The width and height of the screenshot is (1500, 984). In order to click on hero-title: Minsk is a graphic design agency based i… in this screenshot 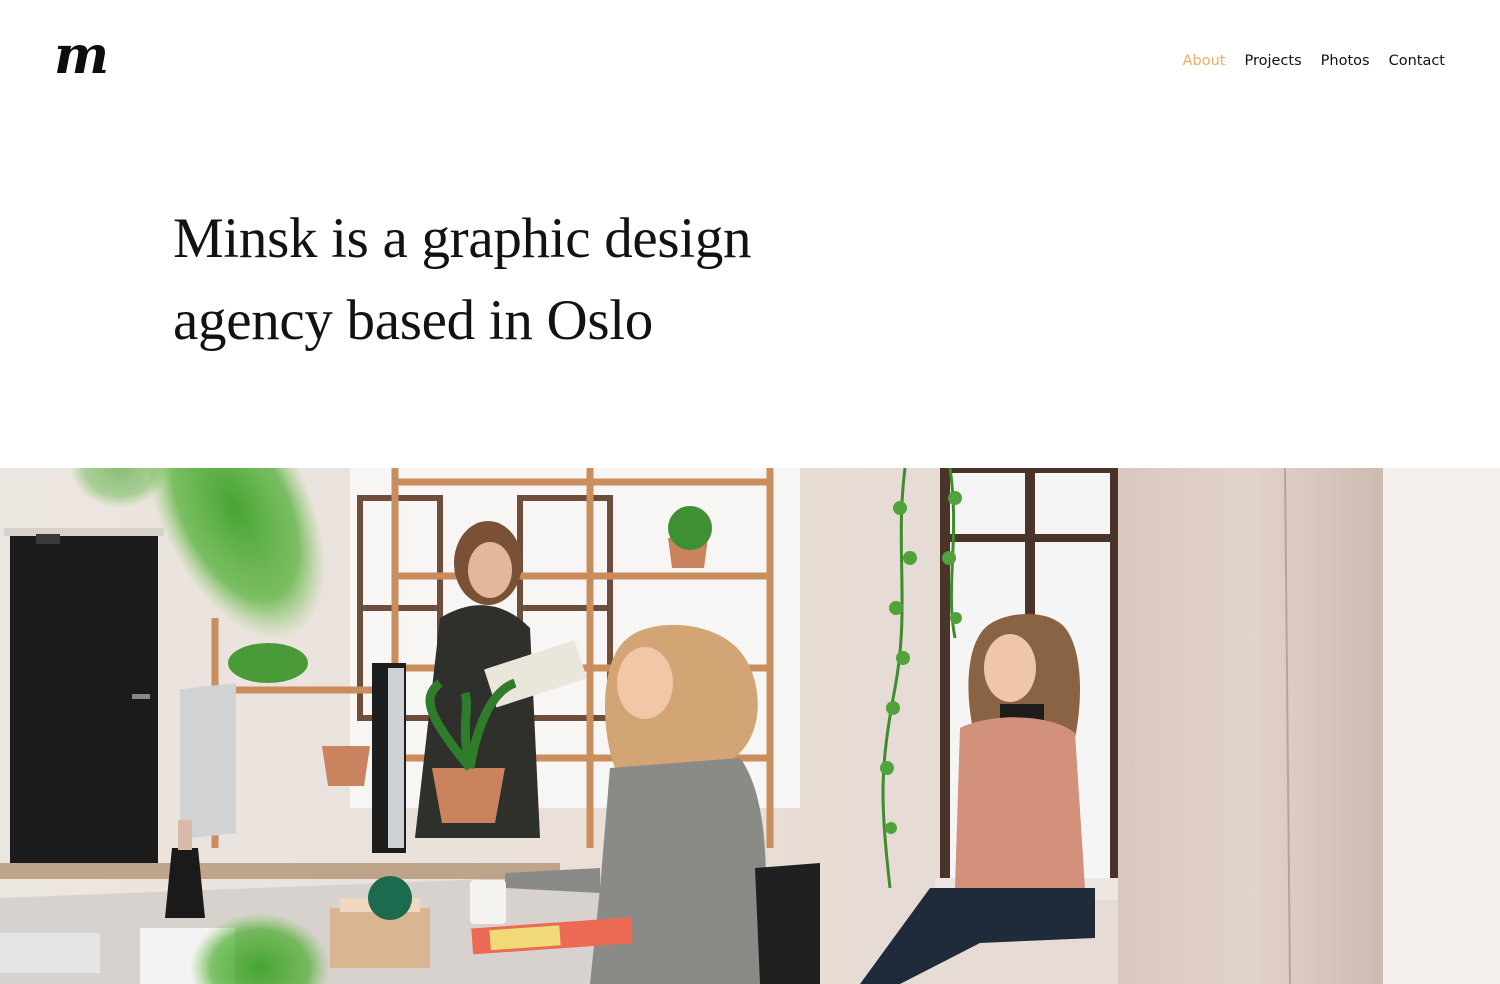, I will do `click(493, 280)`.